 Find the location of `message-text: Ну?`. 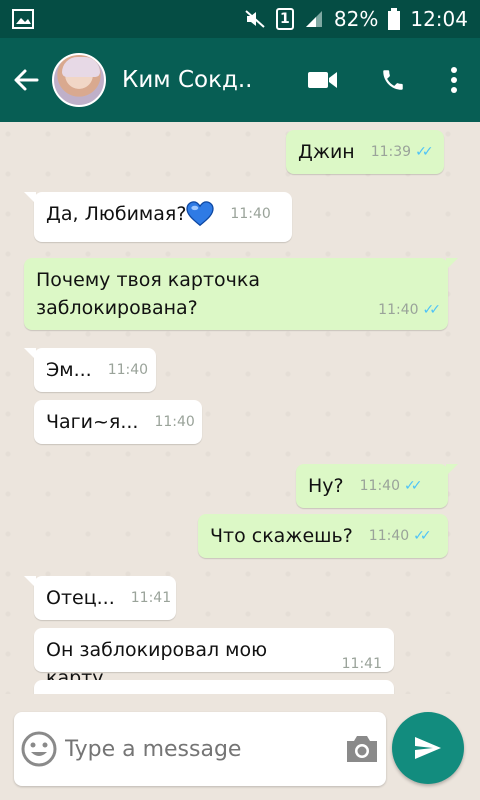

message-text: Ну? is located at coordinates (326, 486).